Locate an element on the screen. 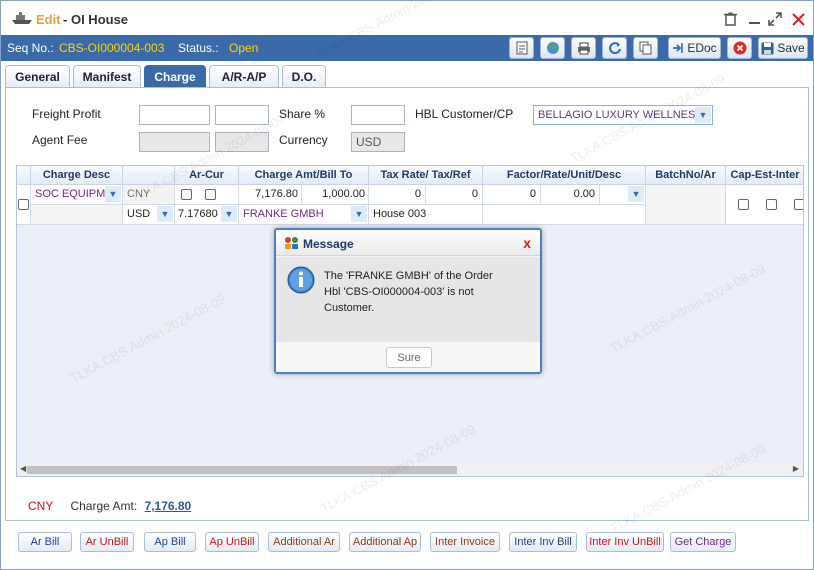 This screenshot has width=814, height=570. summary-currency: CNY is located at coordinates (41, 506).